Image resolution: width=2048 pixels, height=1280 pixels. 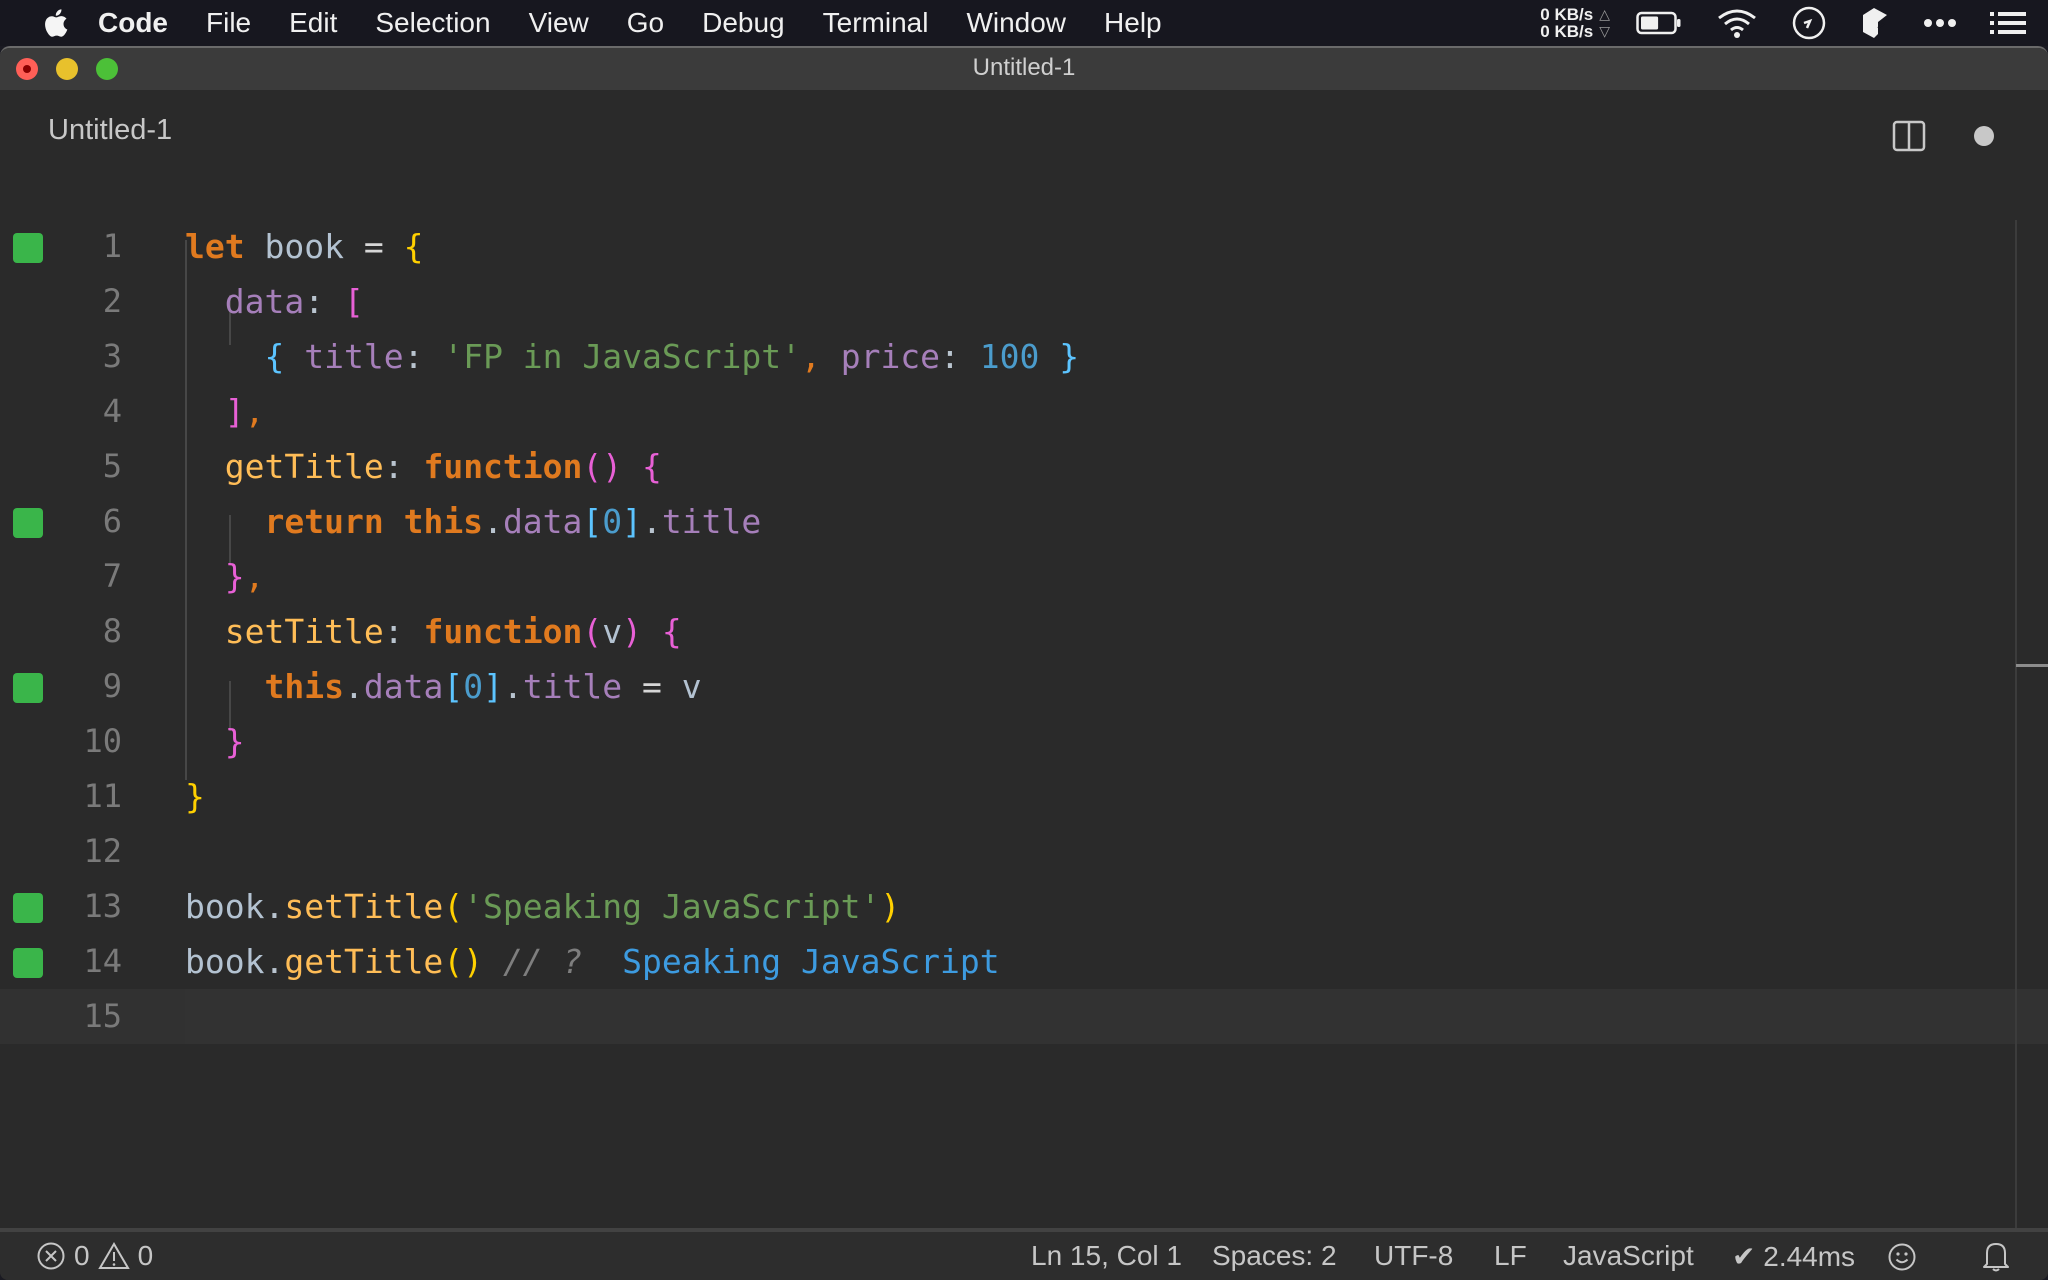 What do you see at coordinates (2031, 748) in the screenshot?
I see `overview-ruler-scrollbar` at bounding box center [2031, 748].